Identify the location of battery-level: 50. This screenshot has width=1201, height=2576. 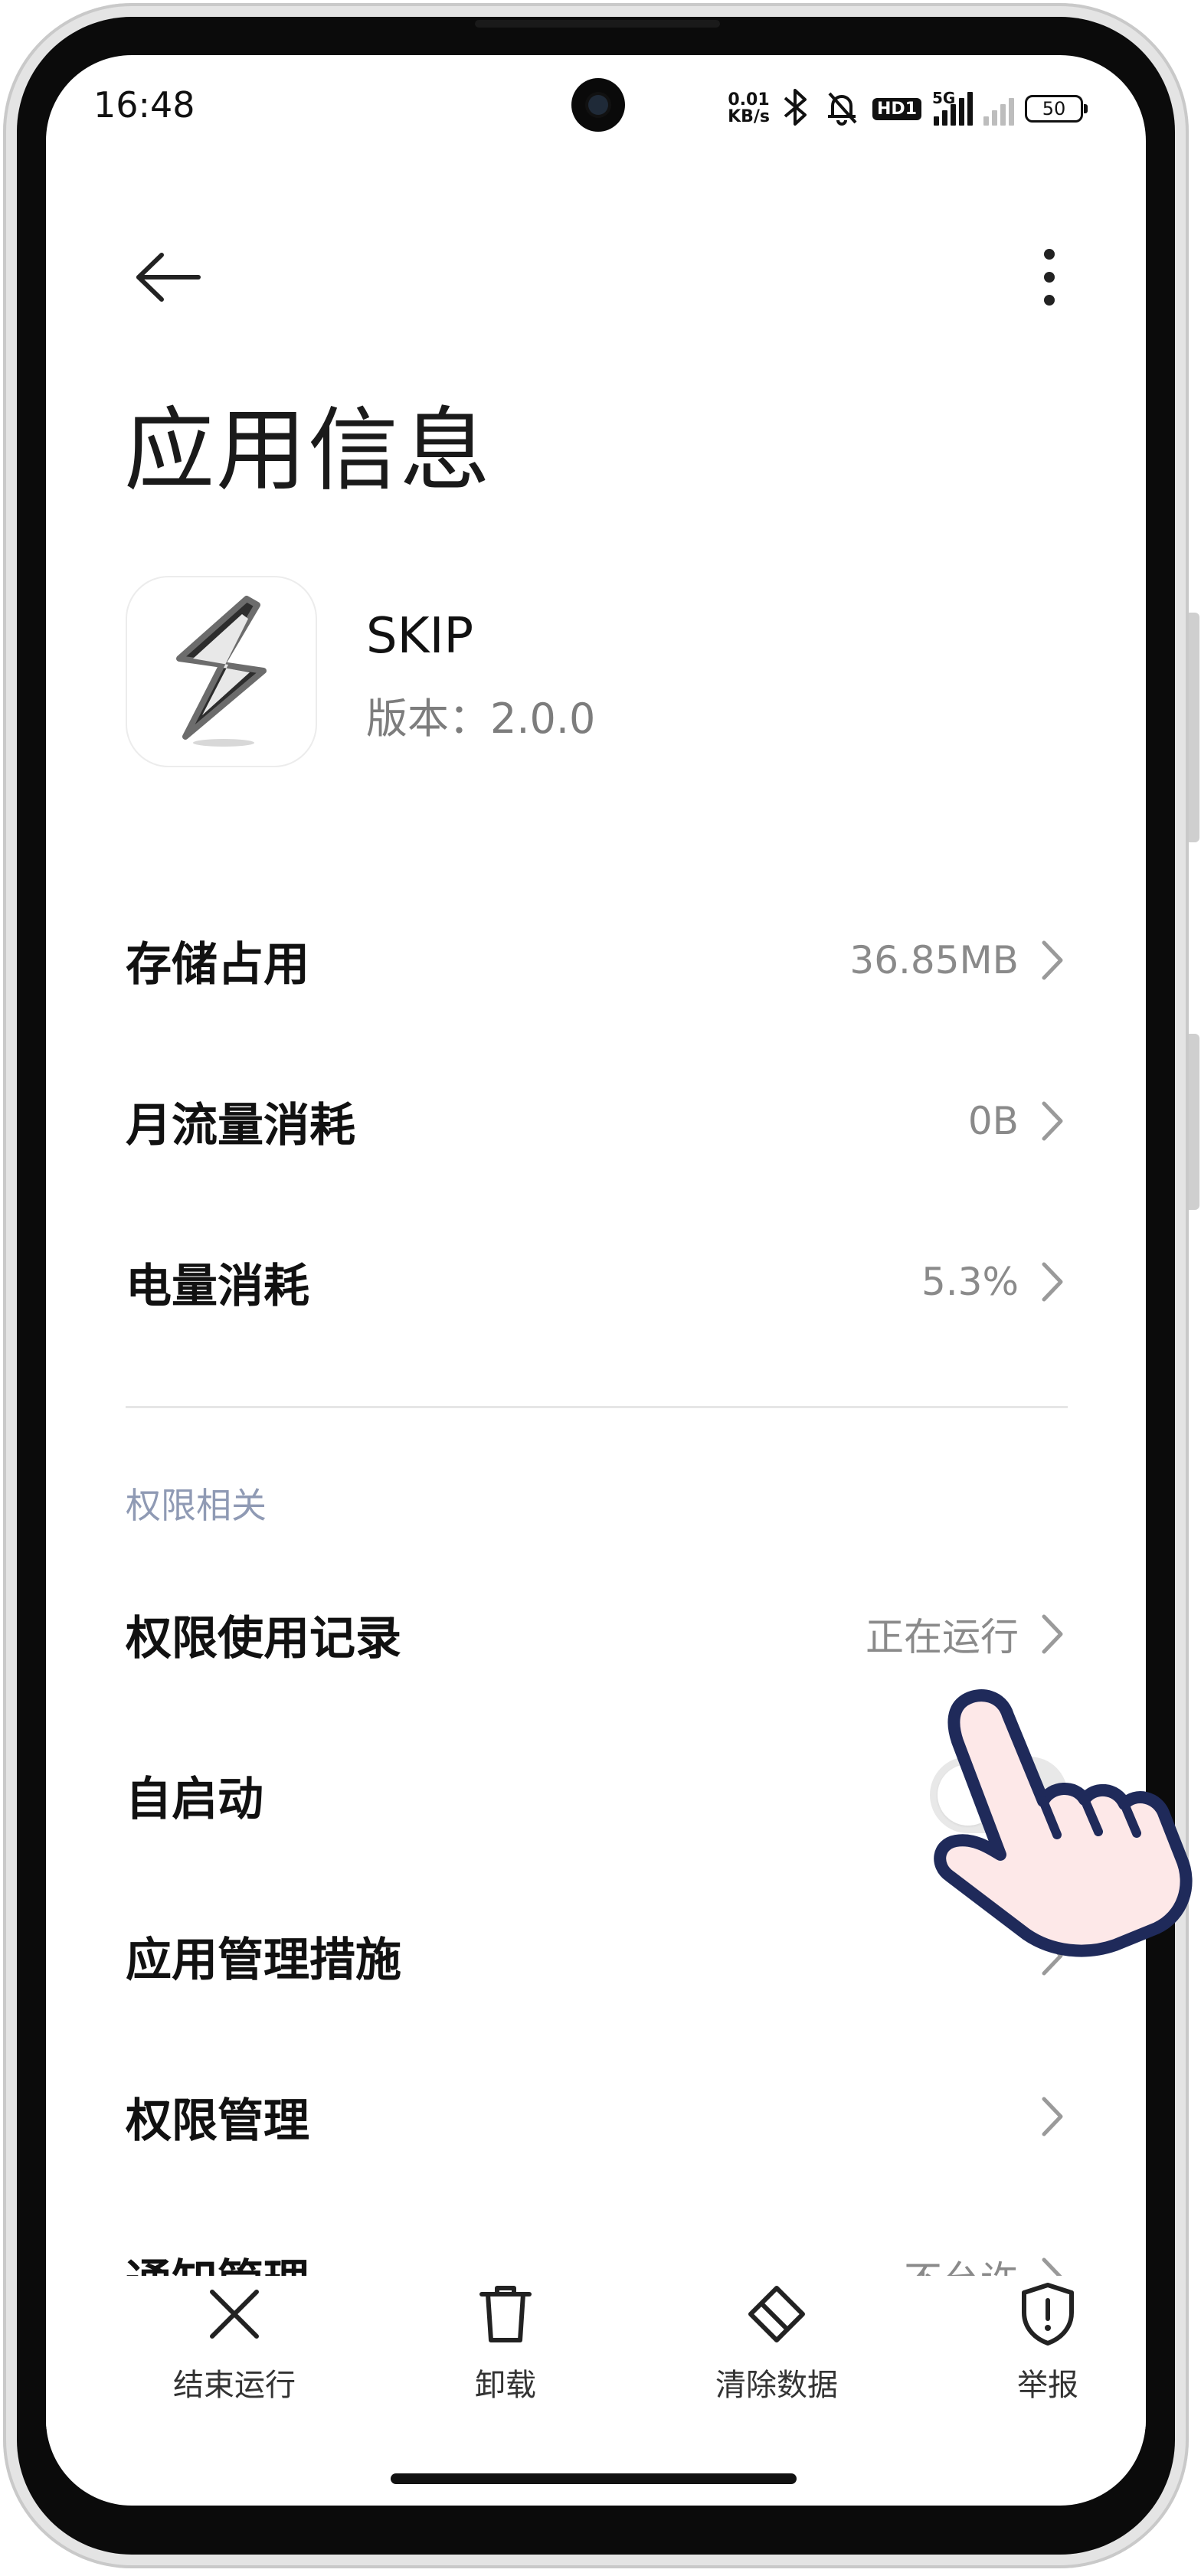
(1054, 108).